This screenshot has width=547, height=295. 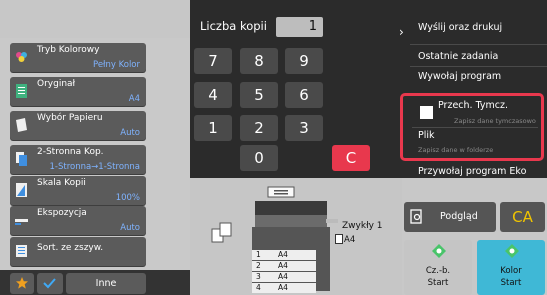 What do you see at coordinates (472, 171) in the screenshot?
I see `eco-program-item: Przywołaj program Eko` at bounding box center [472, 171].